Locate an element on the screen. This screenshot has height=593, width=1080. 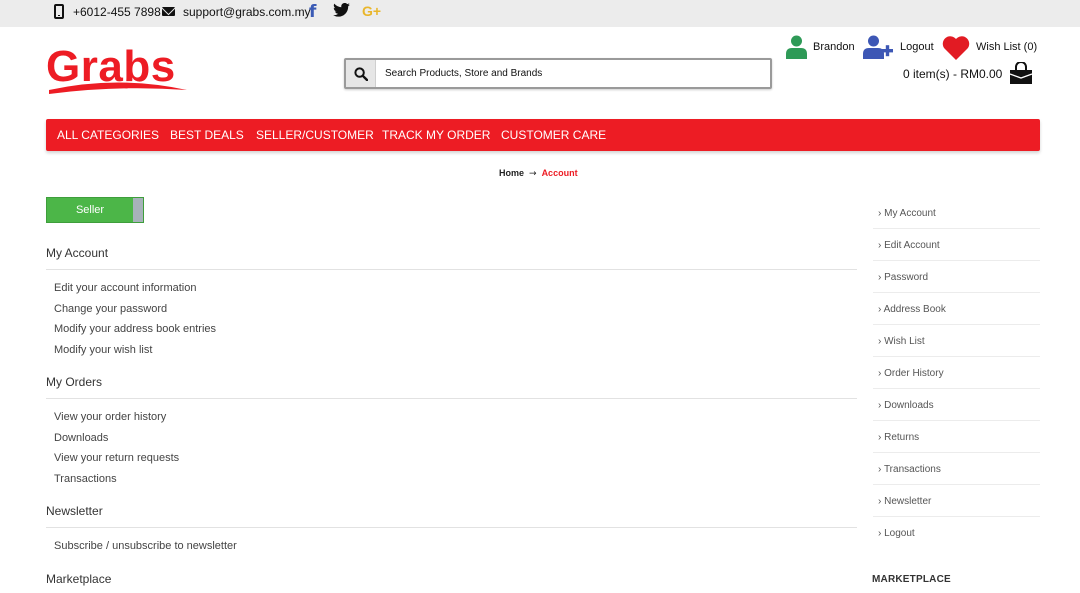
link-downloads: Downloads is located at coordinates (81, 438).